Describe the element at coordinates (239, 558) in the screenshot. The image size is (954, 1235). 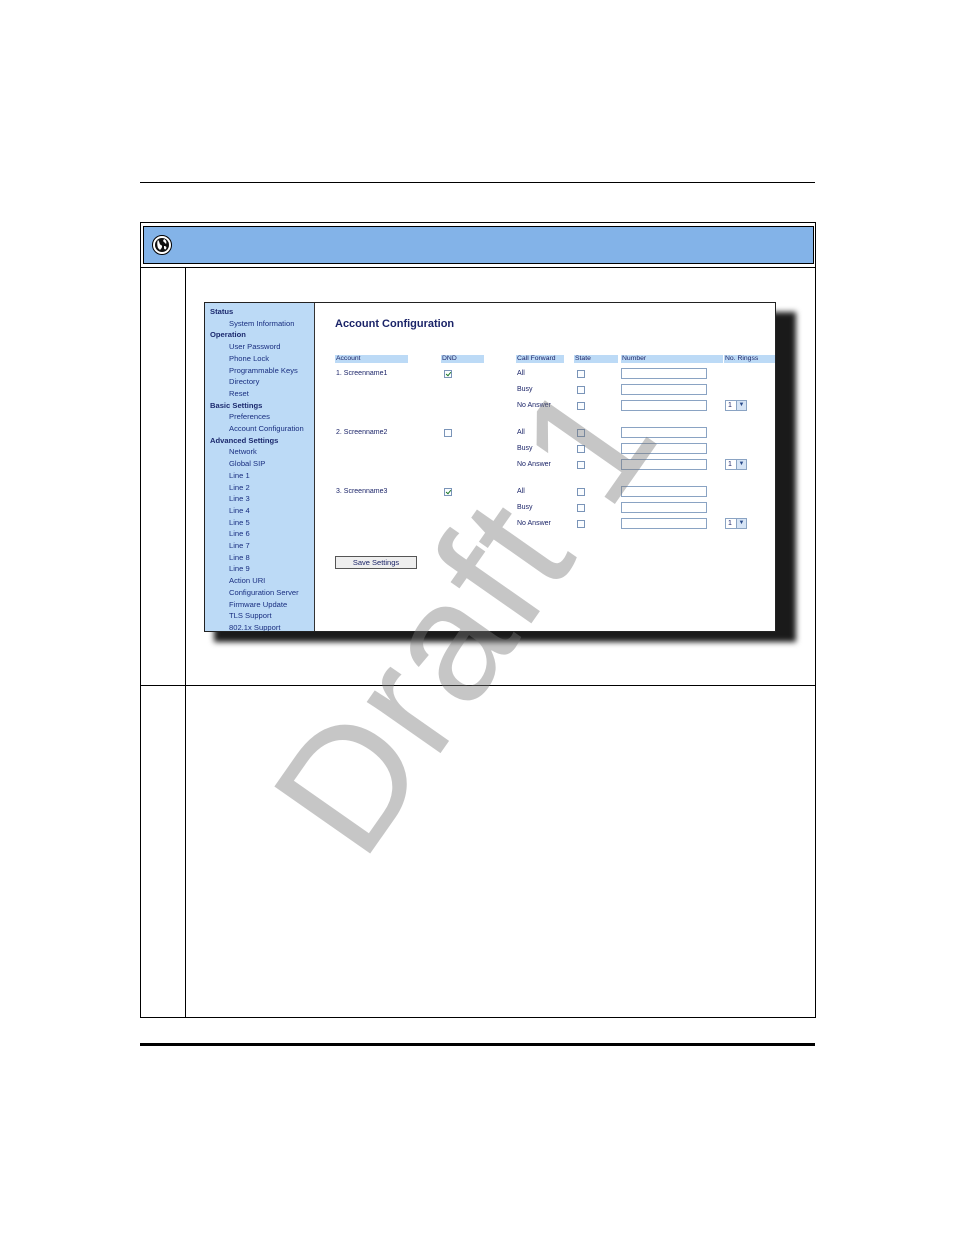
I see `sidebar-item: Line 8` at that location.